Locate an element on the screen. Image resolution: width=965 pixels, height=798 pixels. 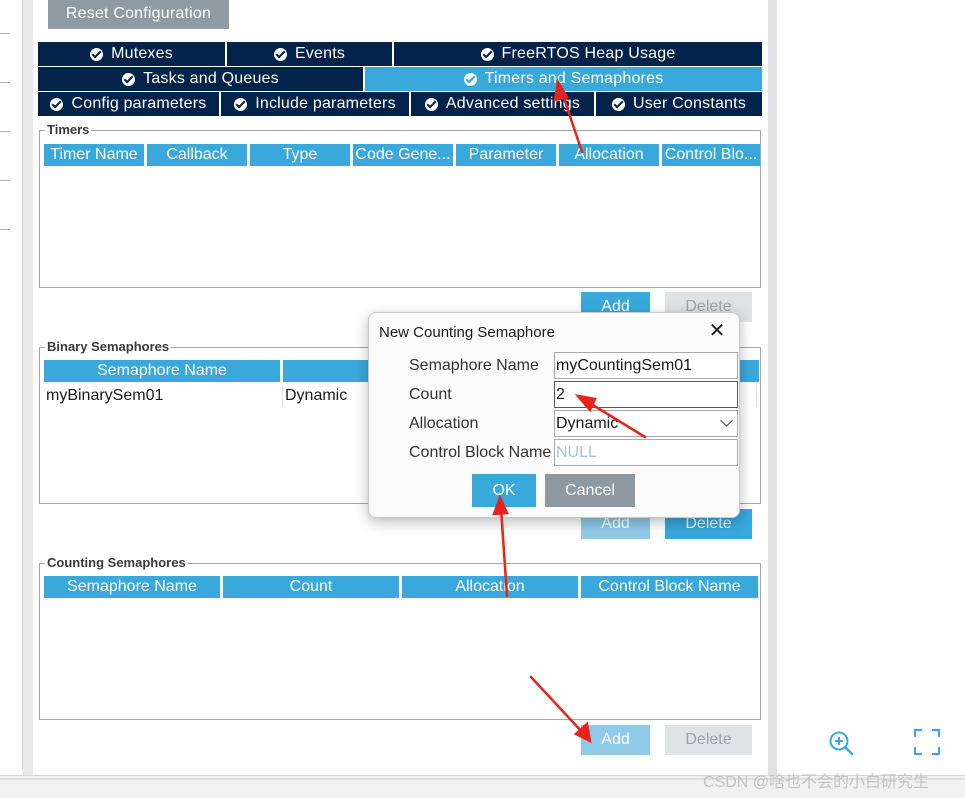
column-header: Callback is located at coordinates (197, 155).